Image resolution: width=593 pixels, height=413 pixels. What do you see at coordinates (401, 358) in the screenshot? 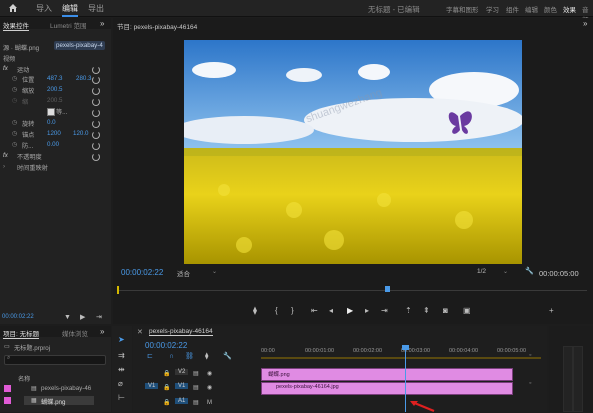
I see `work-area-bar` at bounding box center [401, 358].